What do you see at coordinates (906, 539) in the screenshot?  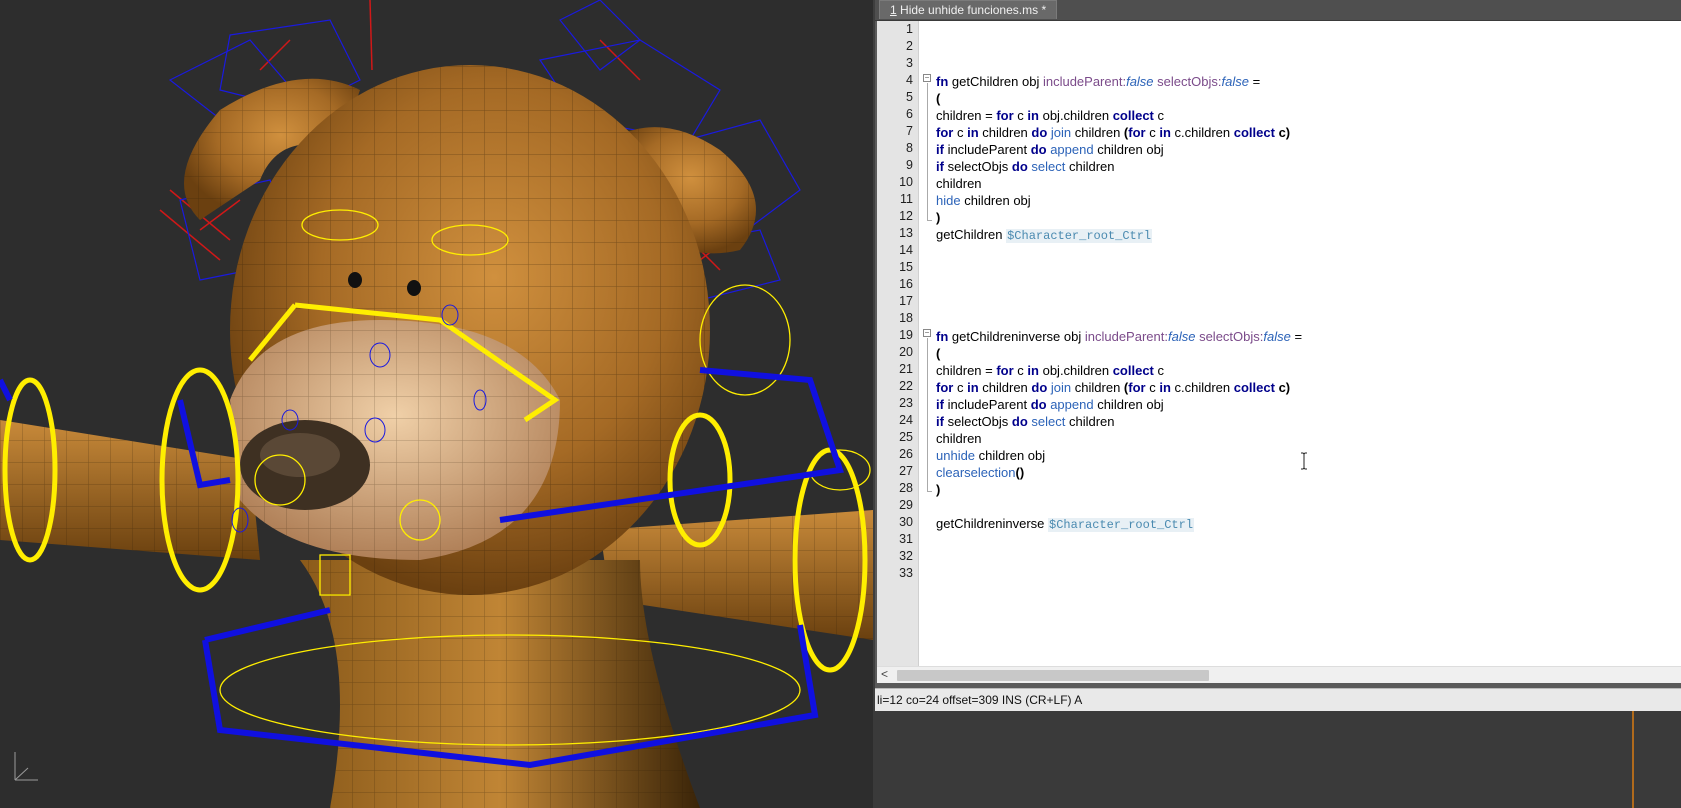 I see `line-number: 31` at bounding box center [906, 539].